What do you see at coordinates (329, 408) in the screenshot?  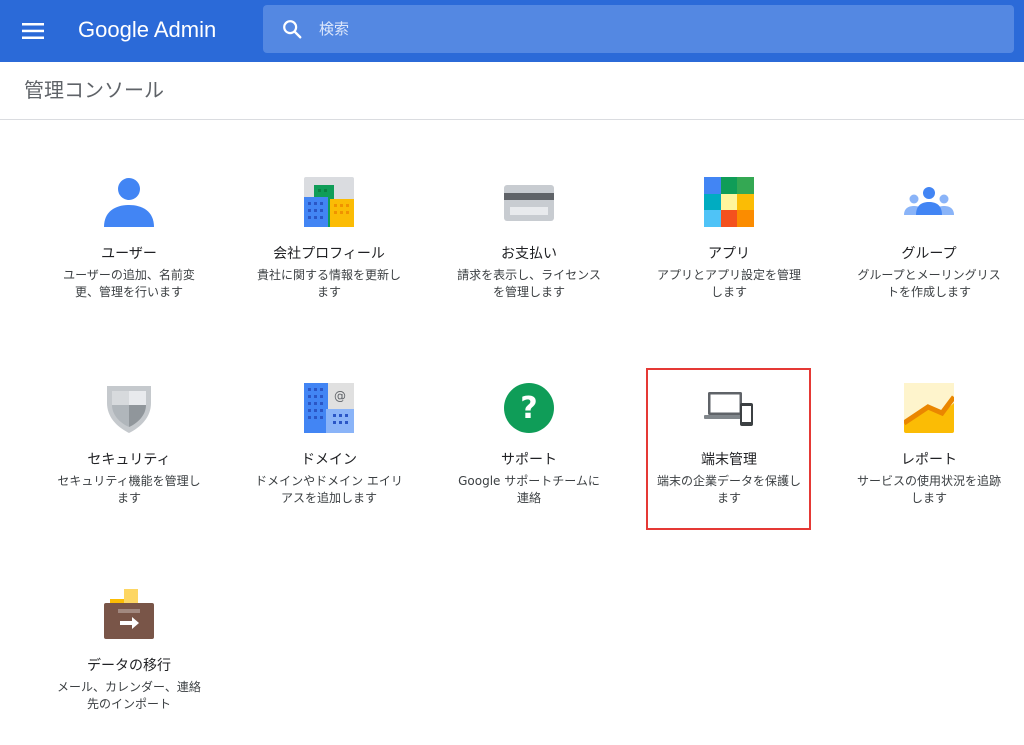 I see `domain-building-icon: @` at bounding box center [329, 408].